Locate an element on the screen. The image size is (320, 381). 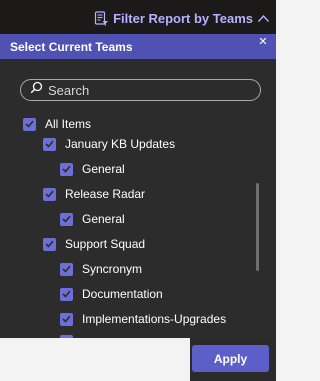
tree-item-all-items: All Items is located at coordinates (57, 124).